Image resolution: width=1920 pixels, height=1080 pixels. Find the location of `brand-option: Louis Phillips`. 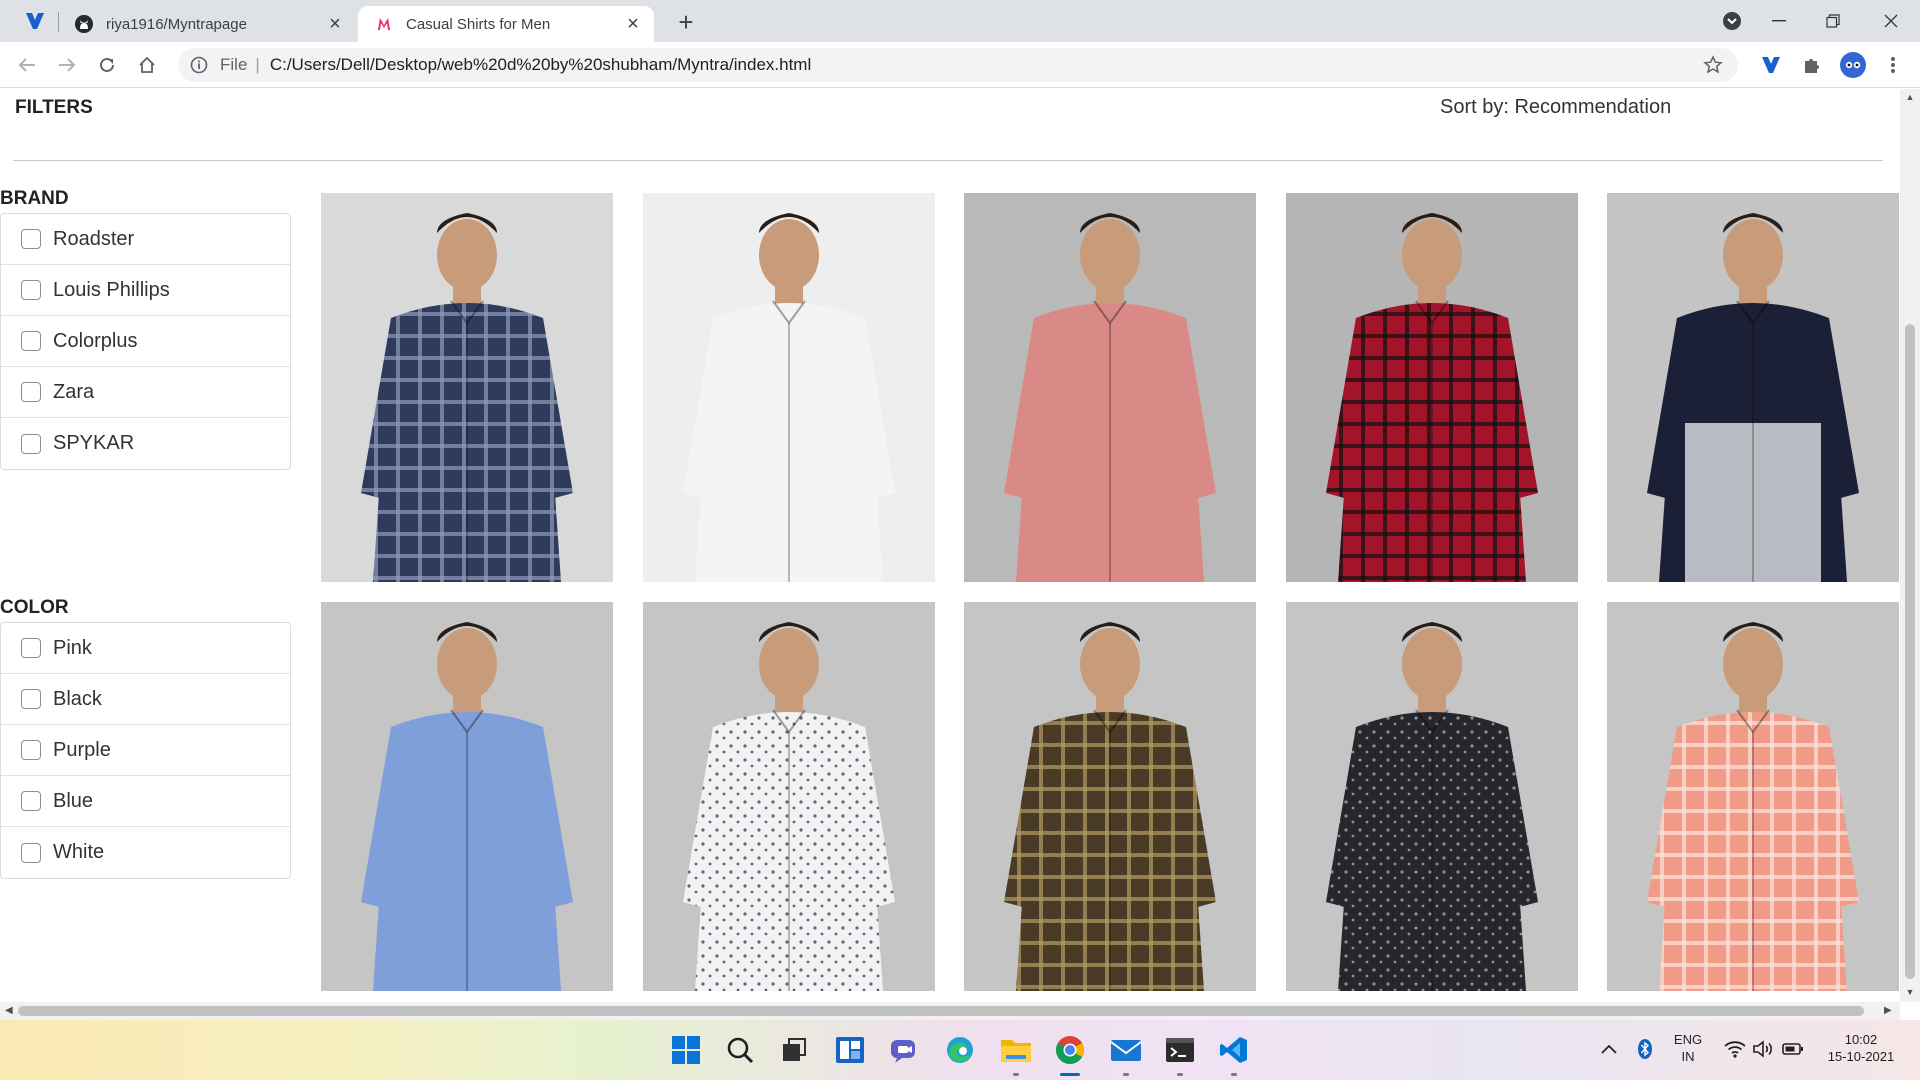

brand-option: Louis Phillips is located at coordinates (145, 290).